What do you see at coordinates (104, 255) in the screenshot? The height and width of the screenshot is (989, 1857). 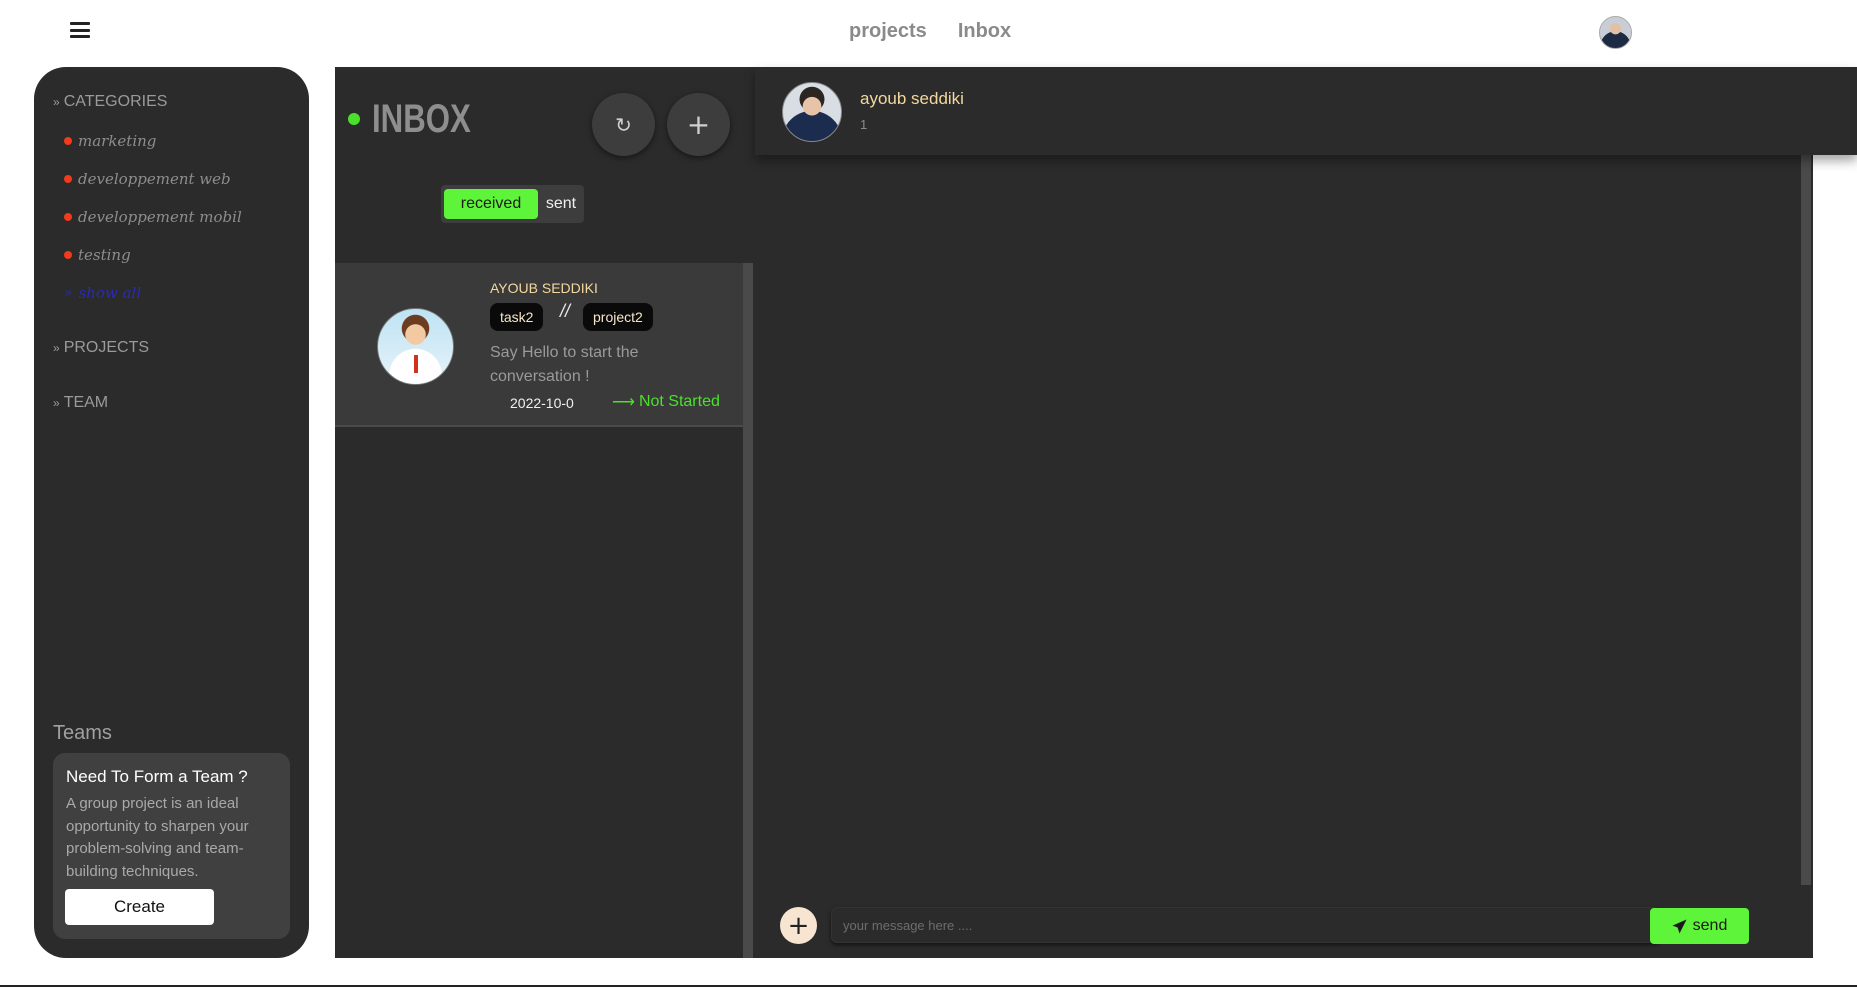 I see `category-label: testing` at bounding box center [104, 255].